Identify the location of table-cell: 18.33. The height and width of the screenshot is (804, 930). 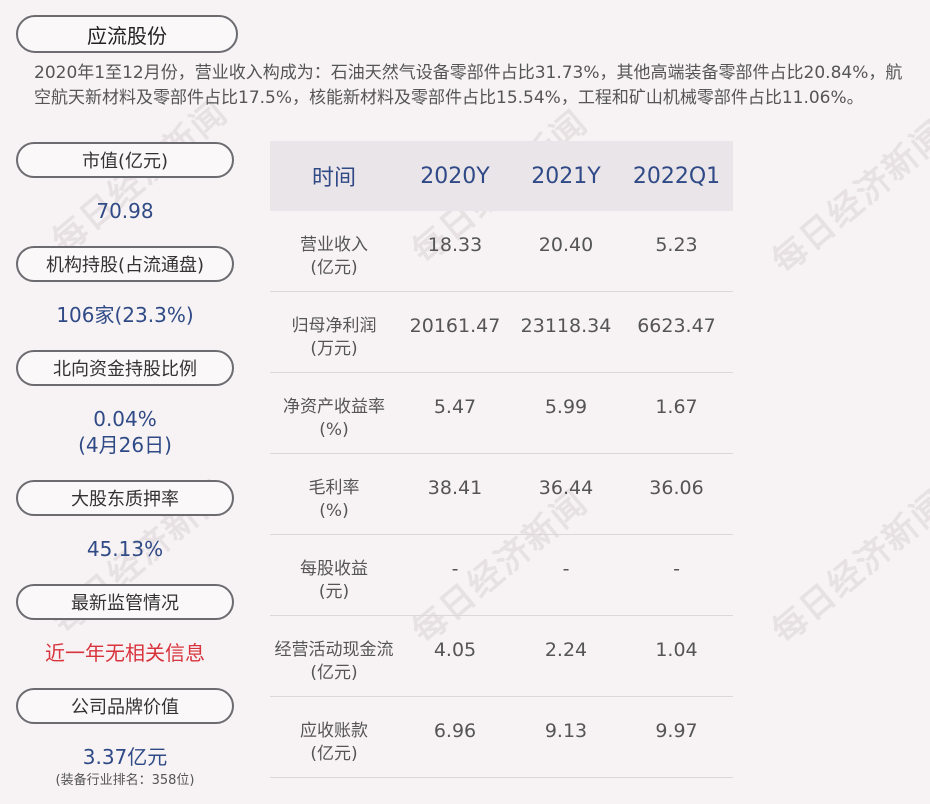
(455, 245).